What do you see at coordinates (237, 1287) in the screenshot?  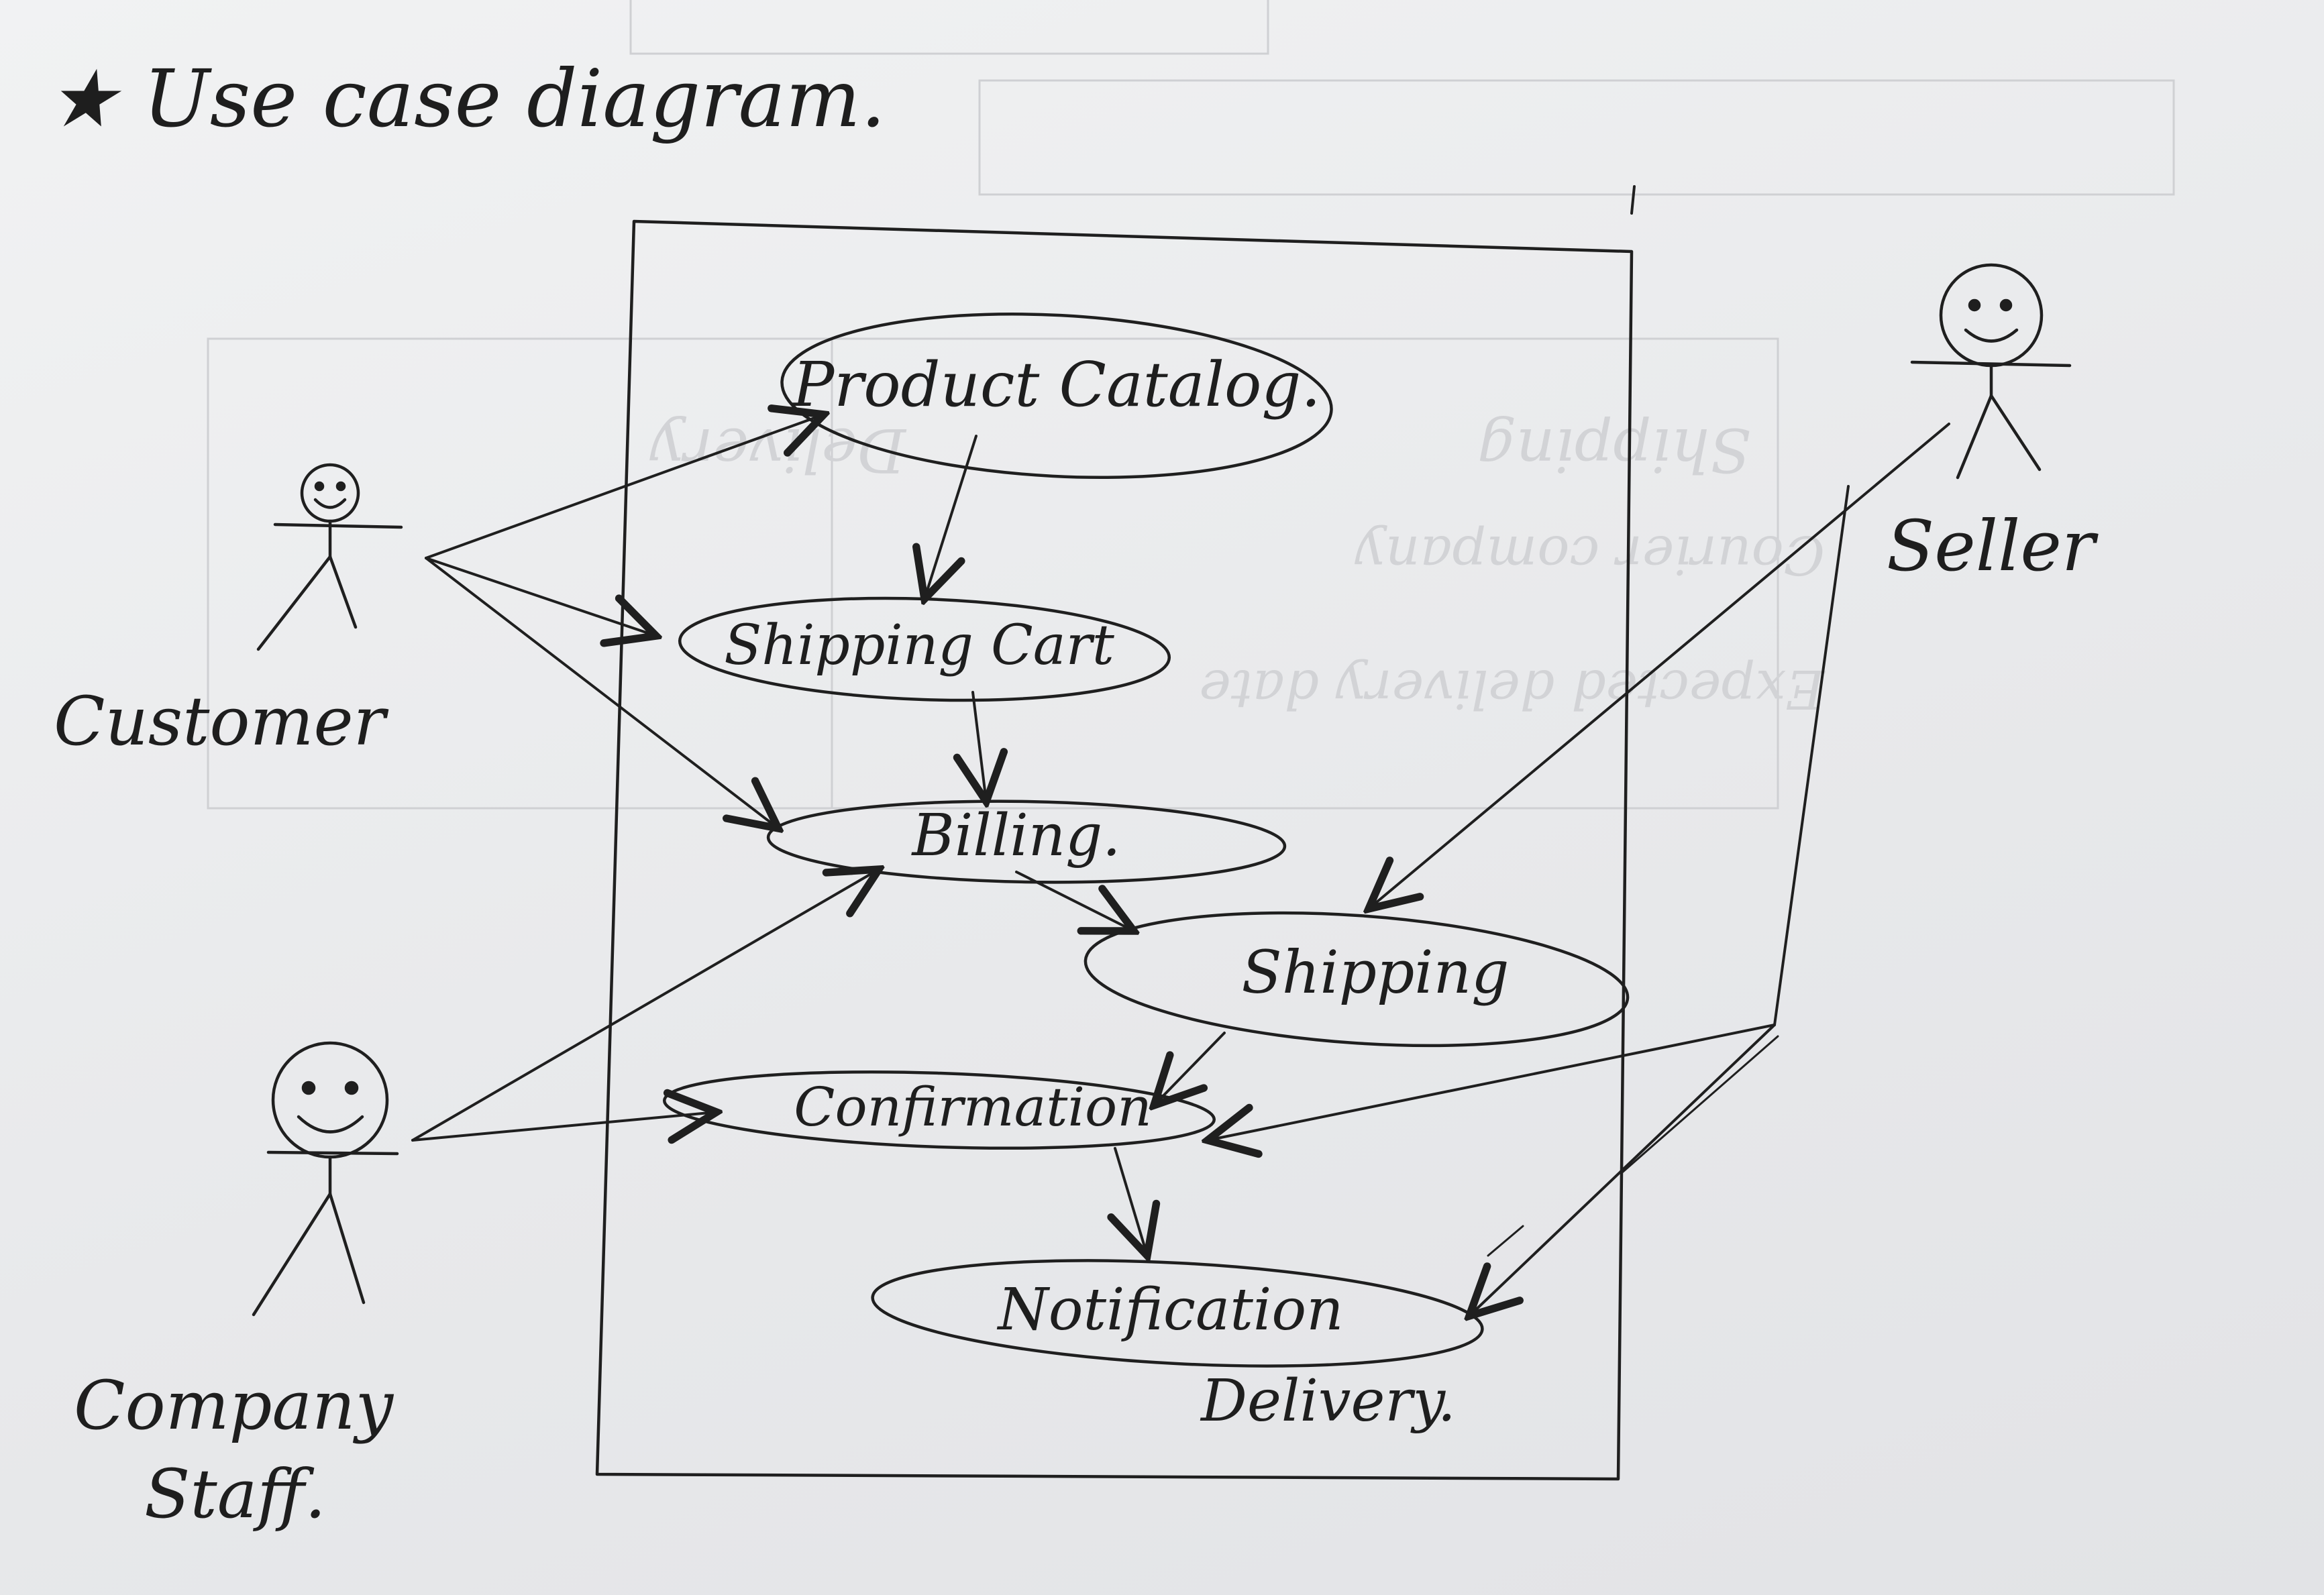 I see `actor-company-staff: Company Staff.` at bounding box center [237, 1287].